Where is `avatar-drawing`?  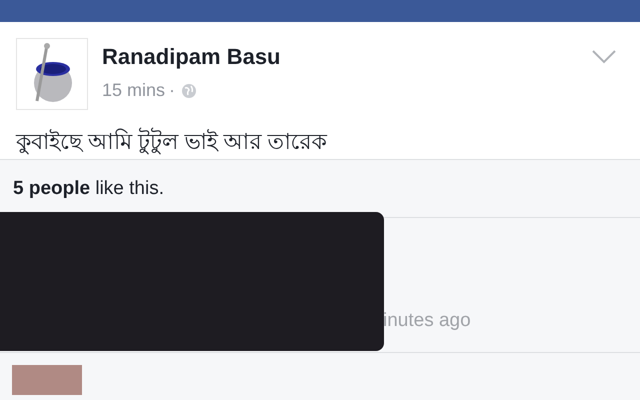 avatar-drawing is located at coordinates (52, 74).